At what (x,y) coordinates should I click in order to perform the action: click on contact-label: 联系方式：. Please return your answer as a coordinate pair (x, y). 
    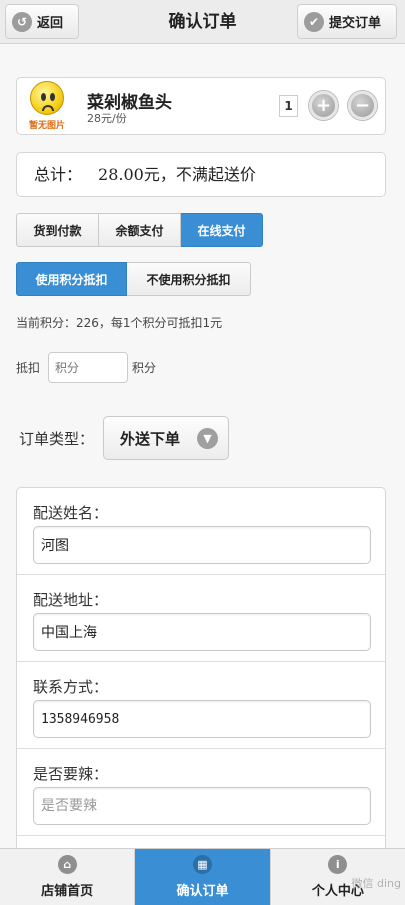
    Looking at the image, I should click on (71, 687).